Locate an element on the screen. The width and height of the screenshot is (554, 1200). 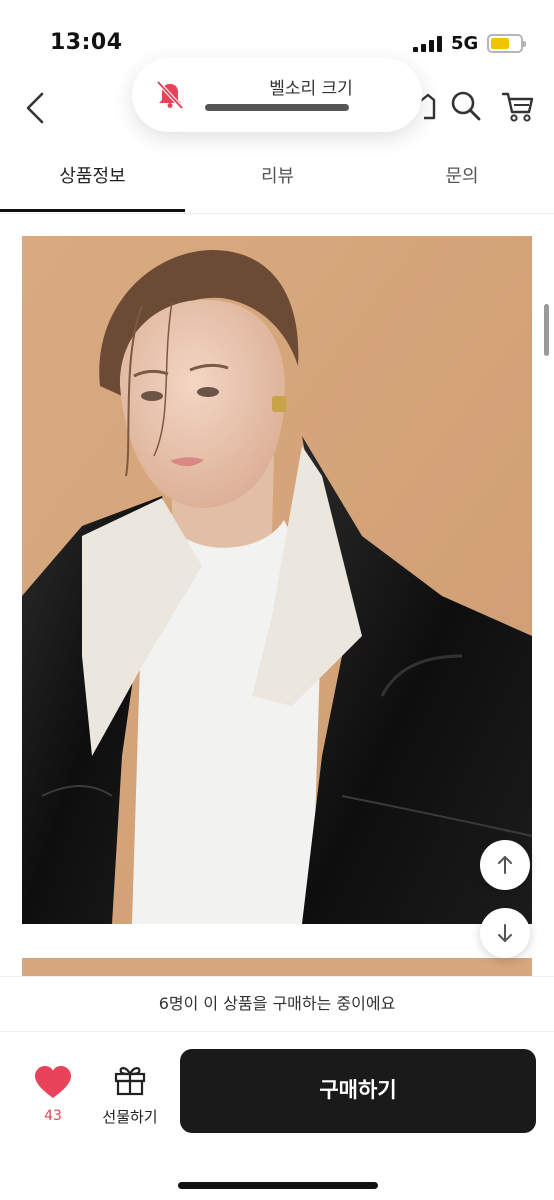
like-button: 43 is located at coordinates (53, 1095).